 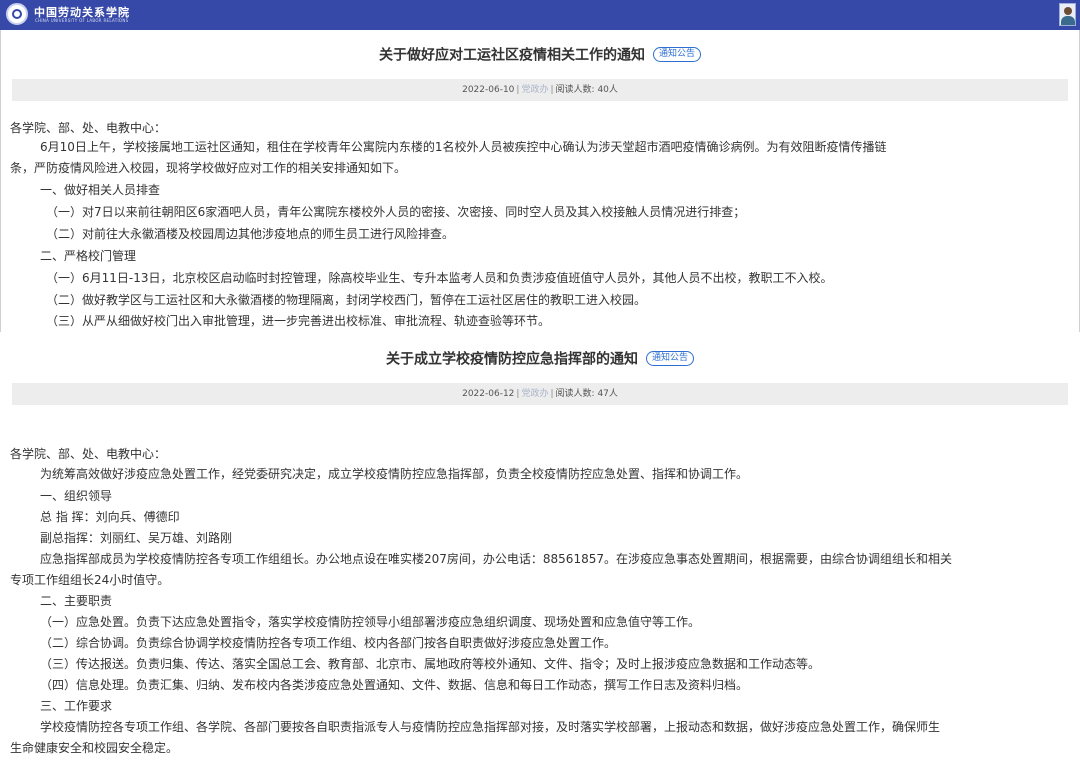 I want to click on publish-date: 2022-06-10, so click(x=488, y=90).